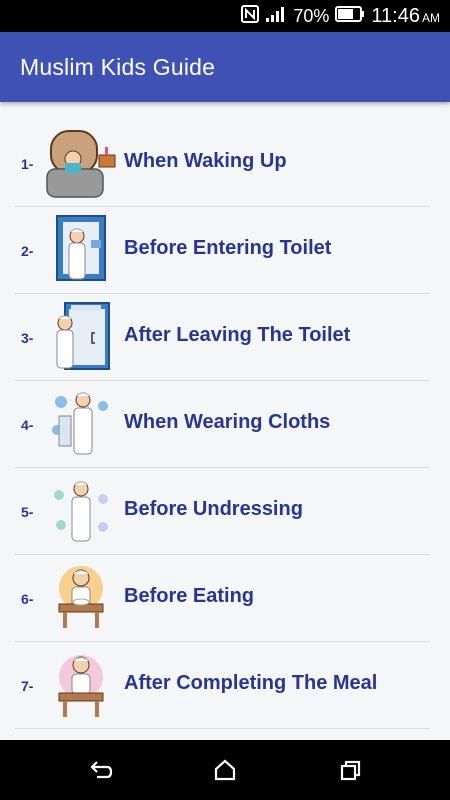  I want to click on item-number: 6-, so click(27, 599).